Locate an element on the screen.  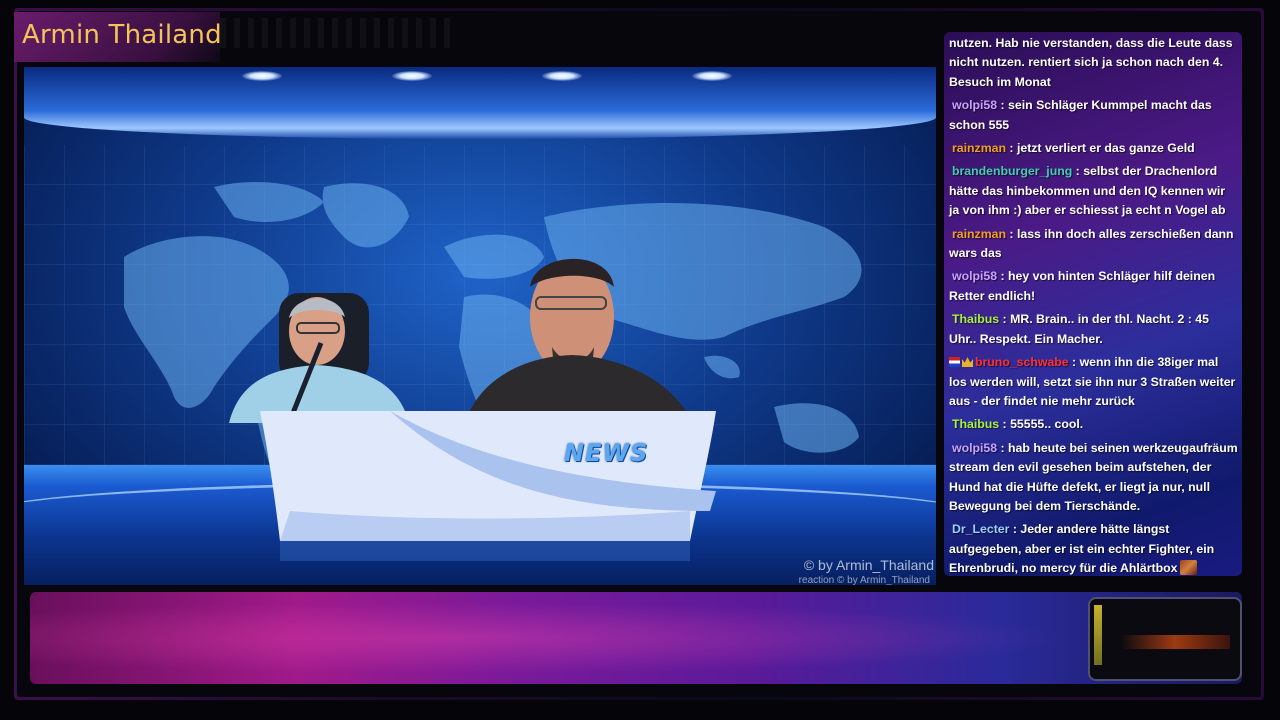
crown-icon is located at coordinates (967, 362).